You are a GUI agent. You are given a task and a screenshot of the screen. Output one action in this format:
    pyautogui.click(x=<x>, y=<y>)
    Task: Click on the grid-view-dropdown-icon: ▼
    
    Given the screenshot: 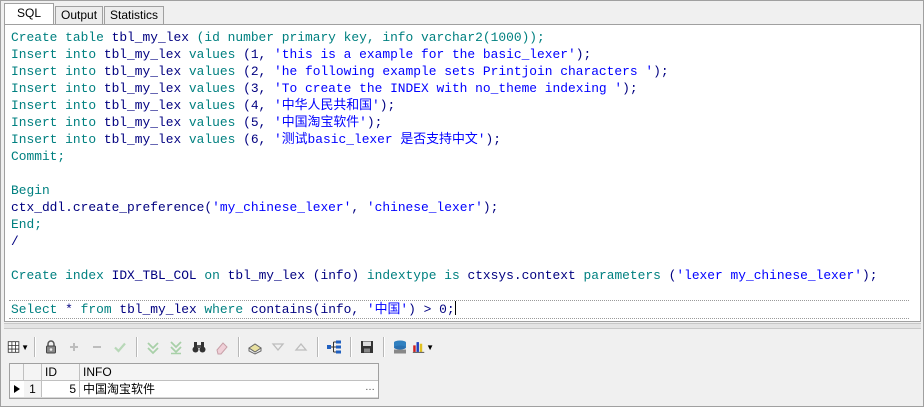 What is the action you would take?
    pyautogui.click(x=25, y=347)
    